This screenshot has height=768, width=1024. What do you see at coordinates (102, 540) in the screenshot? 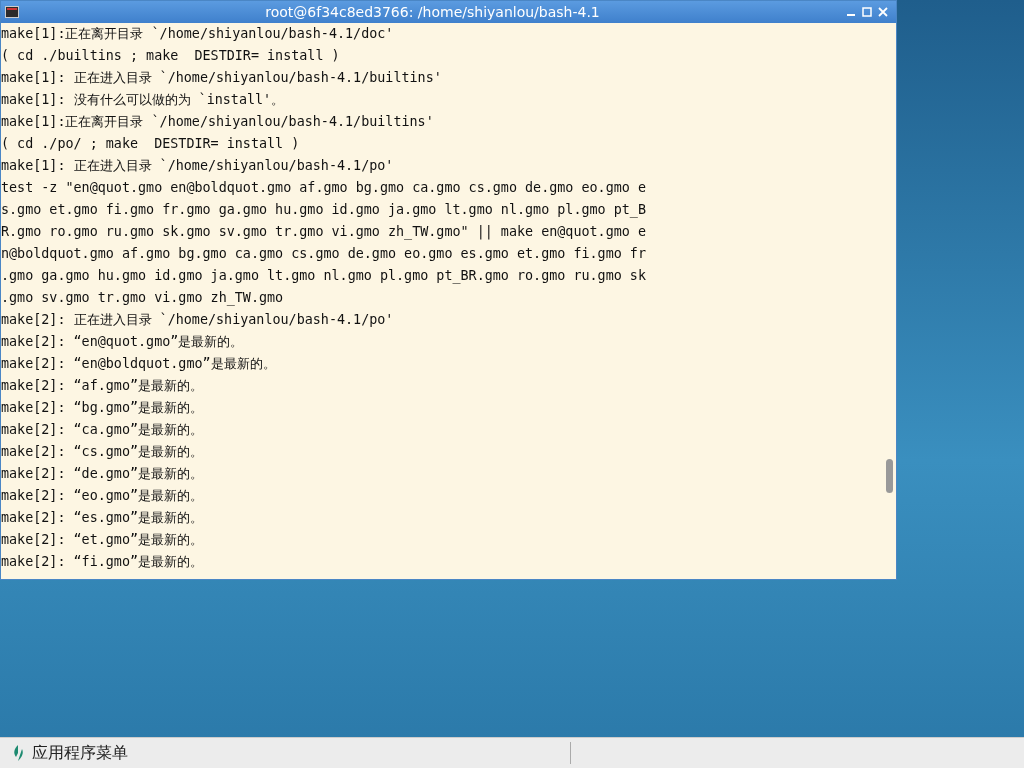
I see `terminal-line: make[2]: “et.gmo”是最新的。` at bounding box center [102, 540].